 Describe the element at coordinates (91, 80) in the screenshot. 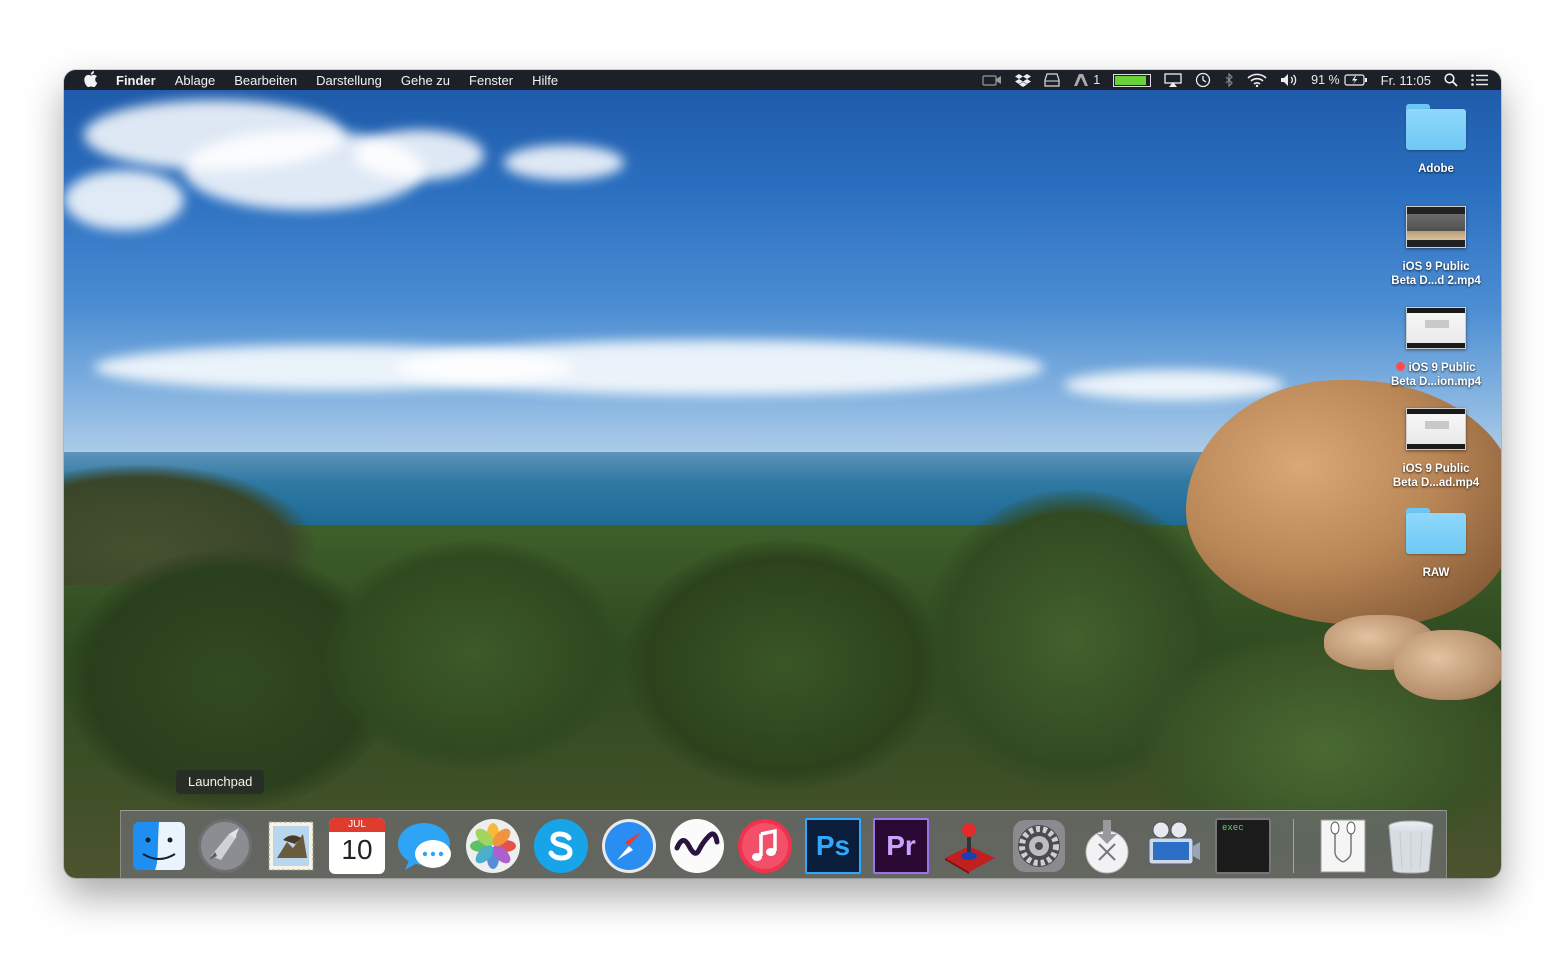

I see `apple-menu-icon` at that location.